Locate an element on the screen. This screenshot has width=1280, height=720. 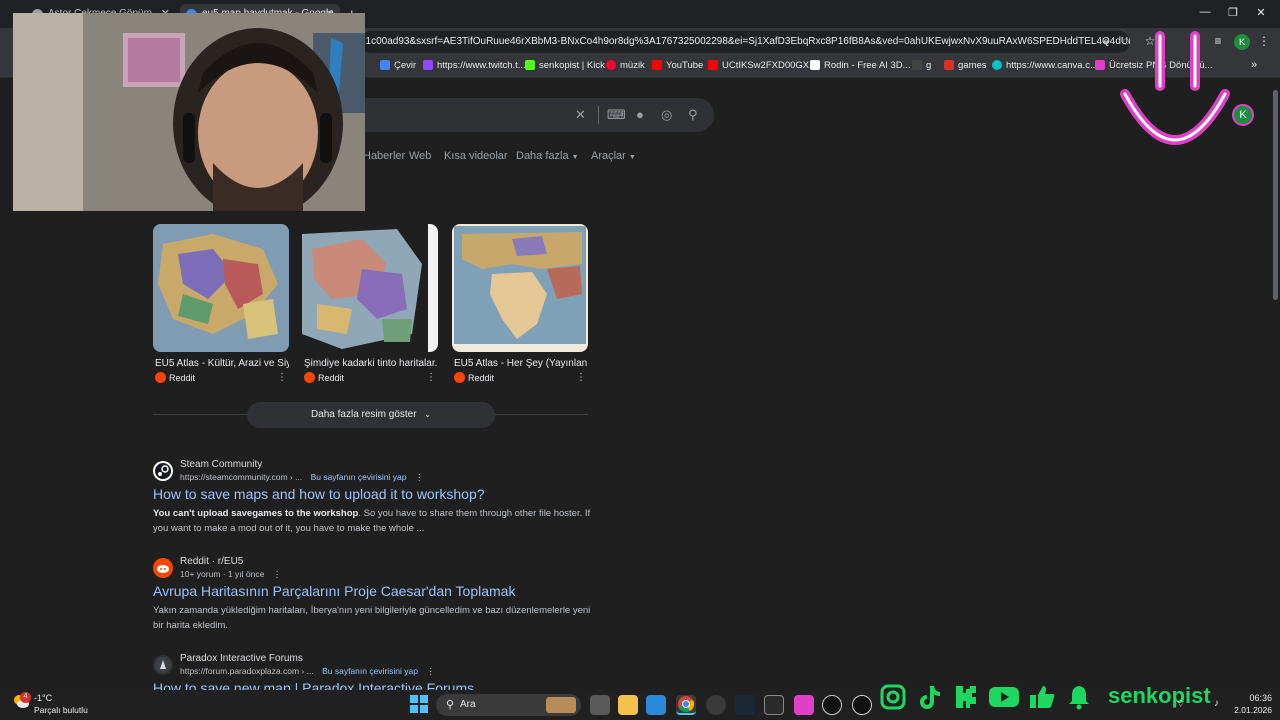
result-site: Paradox Interactive Forums is located at coordinates (241, 658).